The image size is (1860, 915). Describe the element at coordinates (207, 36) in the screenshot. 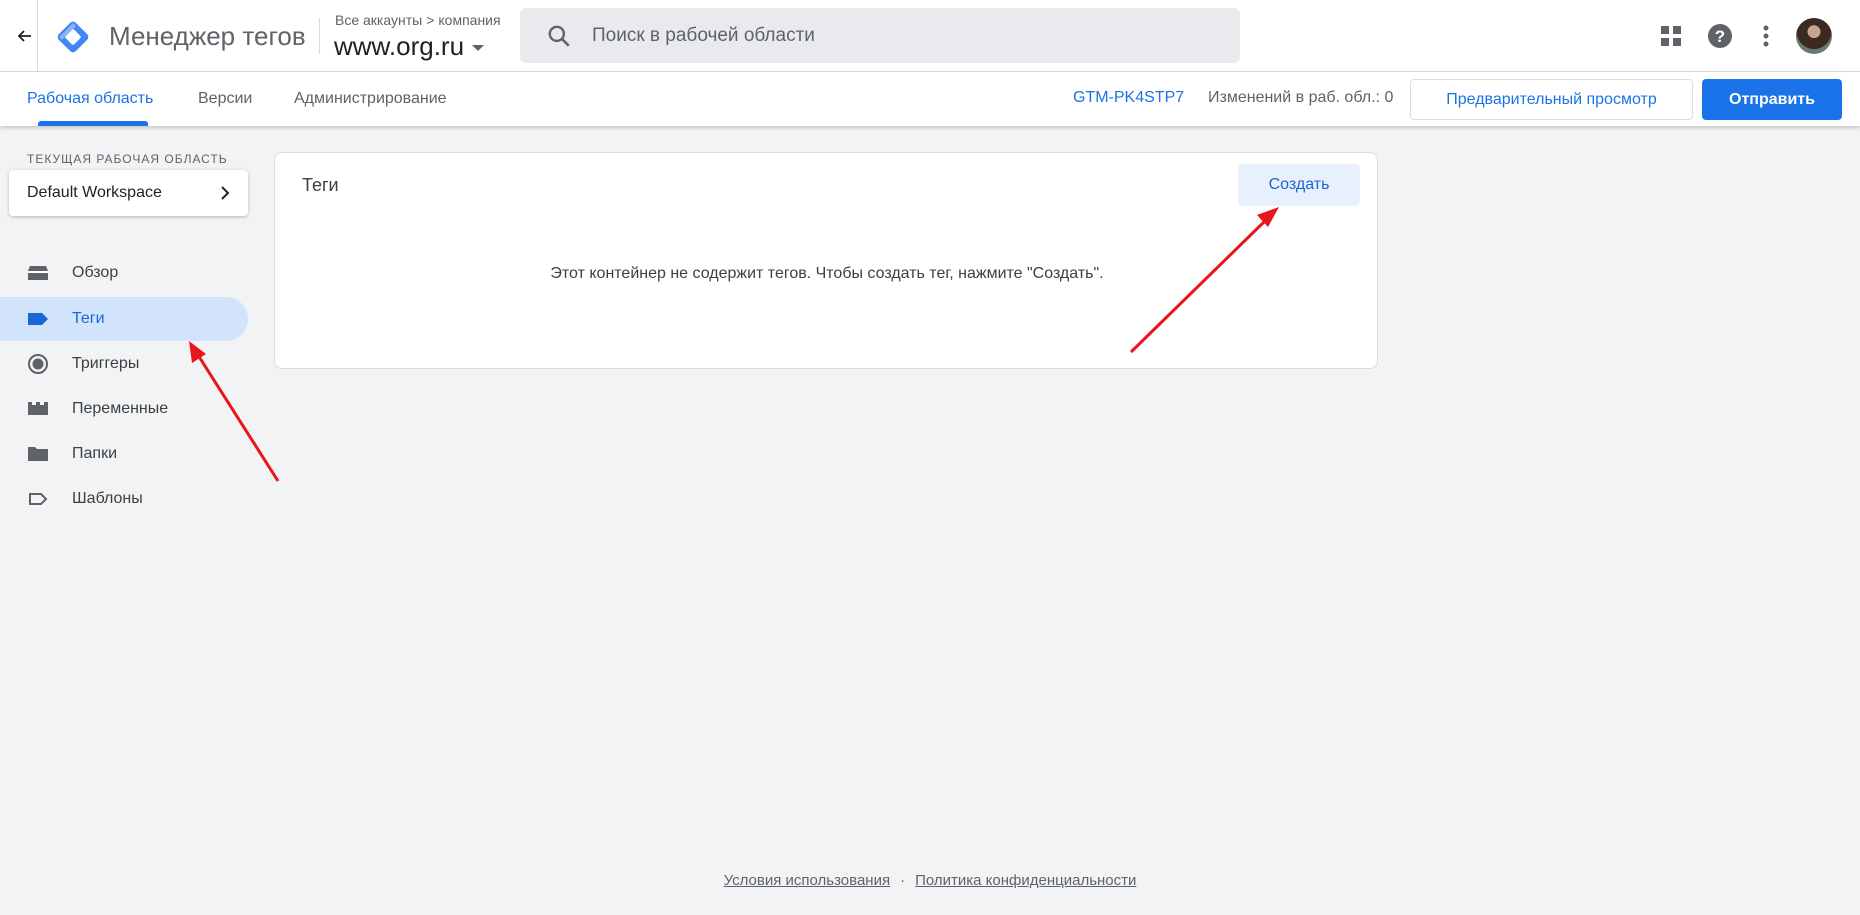

I see `app-title: Менеджер тегов` at that location.